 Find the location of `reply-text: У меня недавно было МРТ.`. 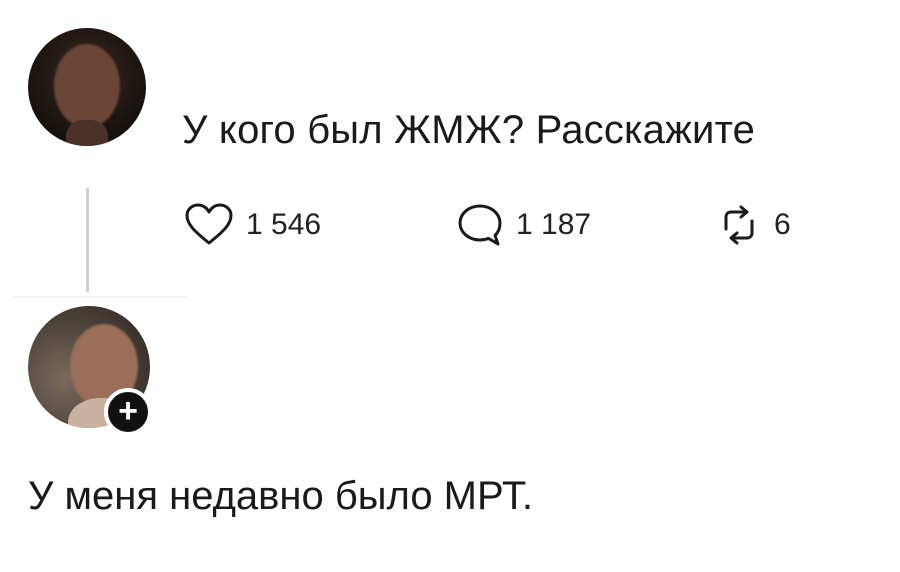

reply-text: У меня недавно было МРТ. is located at coordinates (280, 496).